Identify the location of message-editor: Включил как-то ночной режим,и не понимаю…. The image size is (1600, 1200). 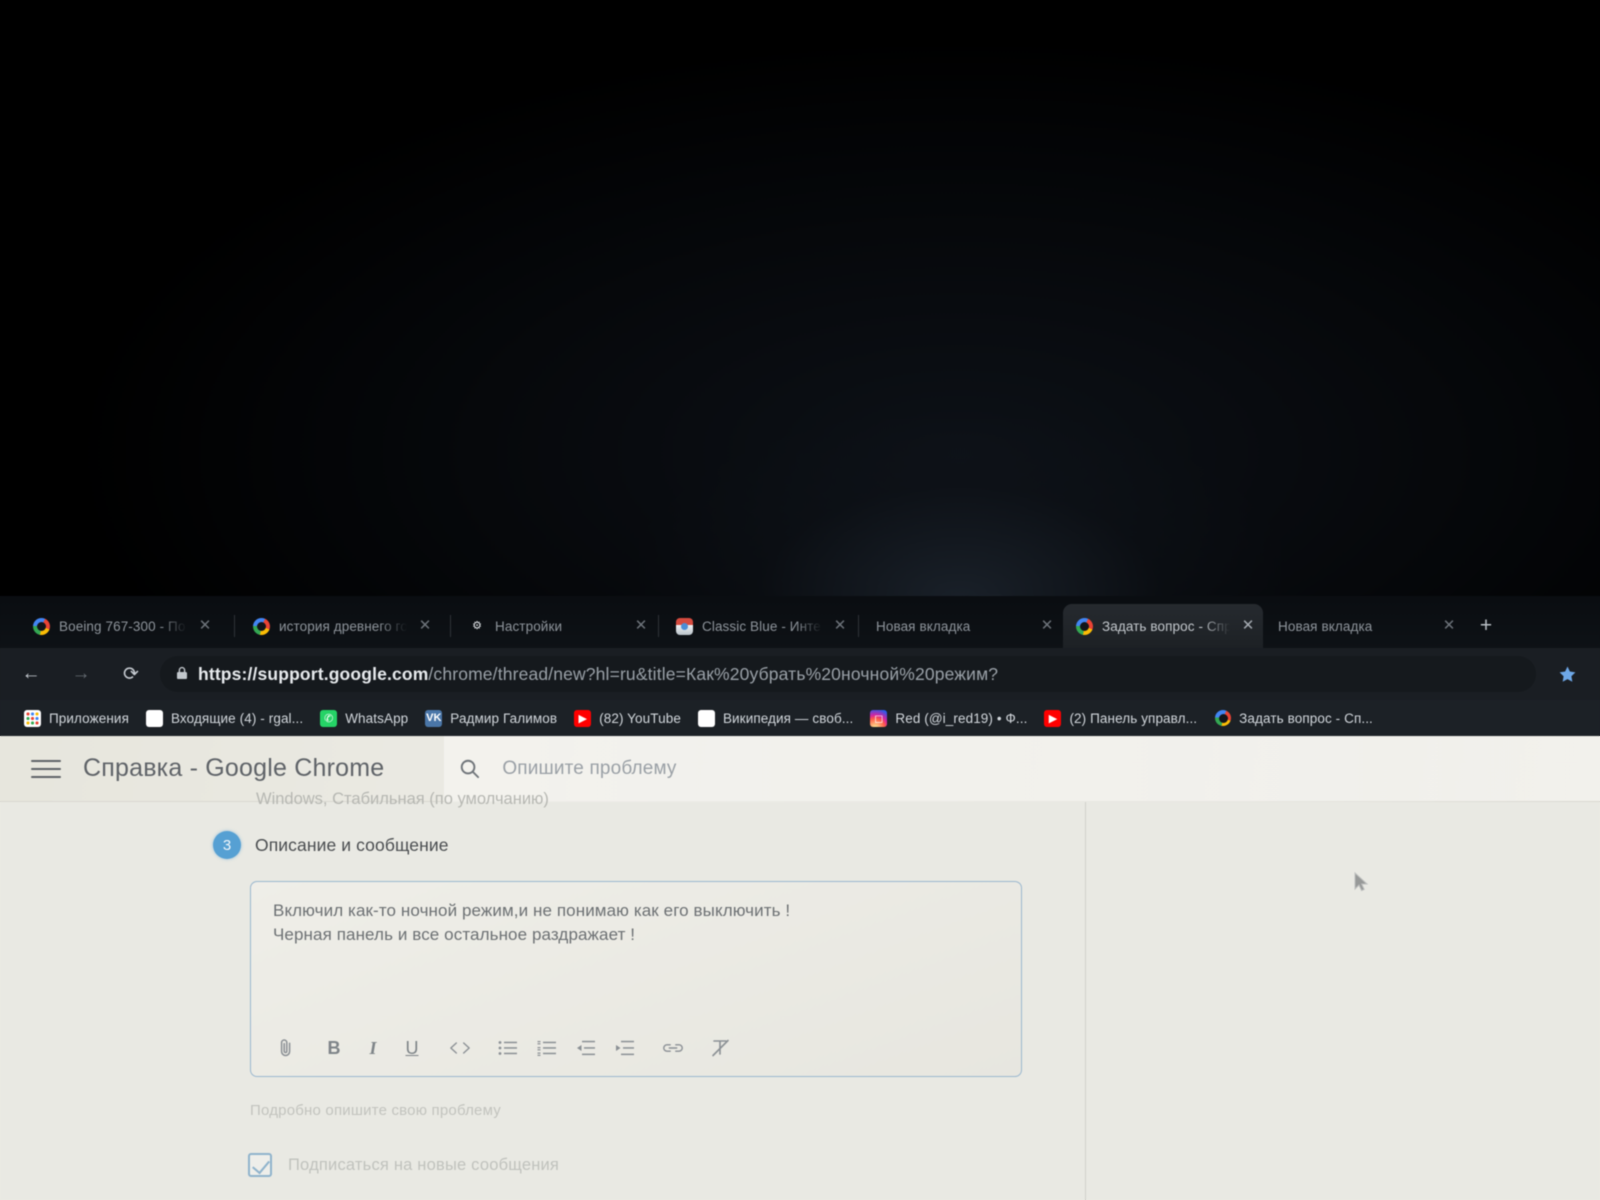
(636, 979).